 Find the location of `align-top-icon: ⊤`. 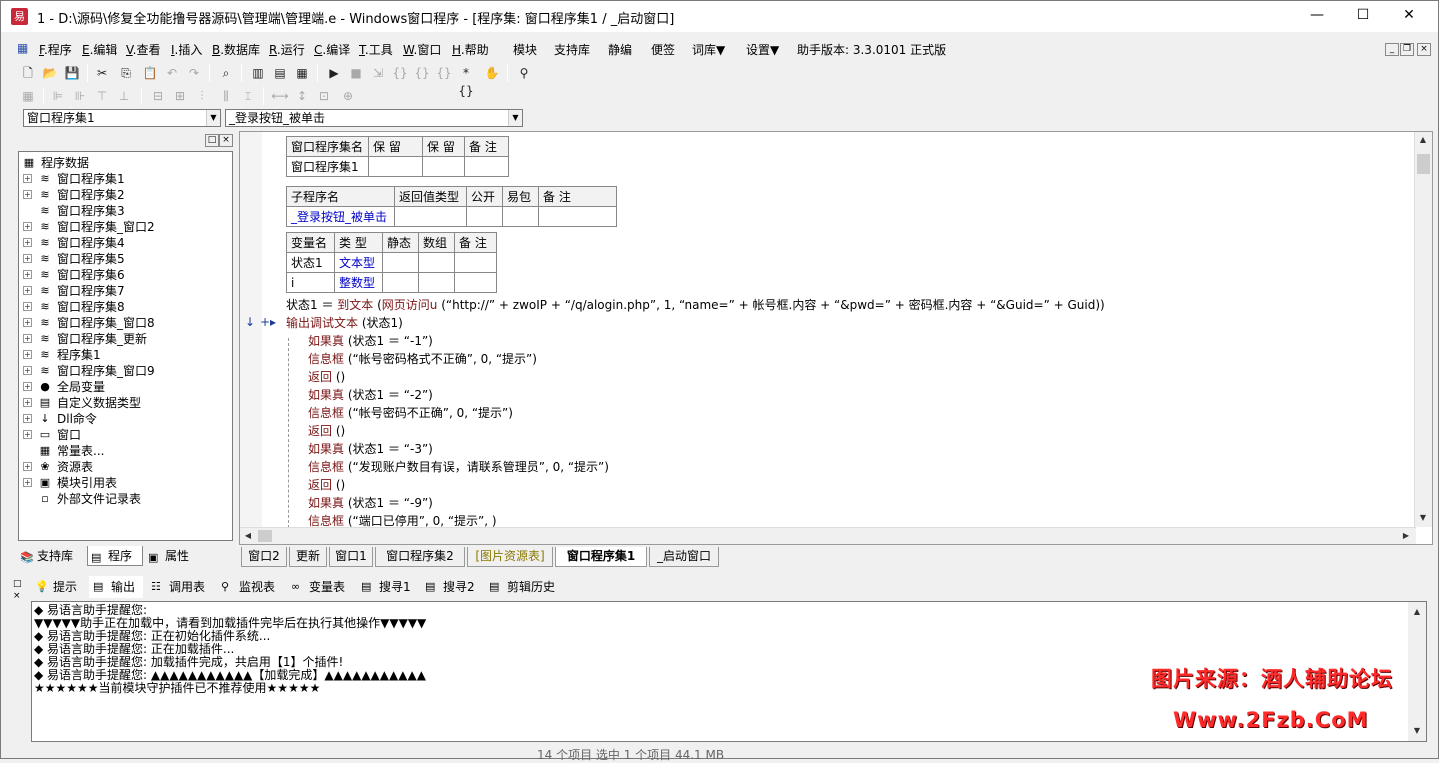

align-top-icon: ⊤ is located at coordinates (102, 96).